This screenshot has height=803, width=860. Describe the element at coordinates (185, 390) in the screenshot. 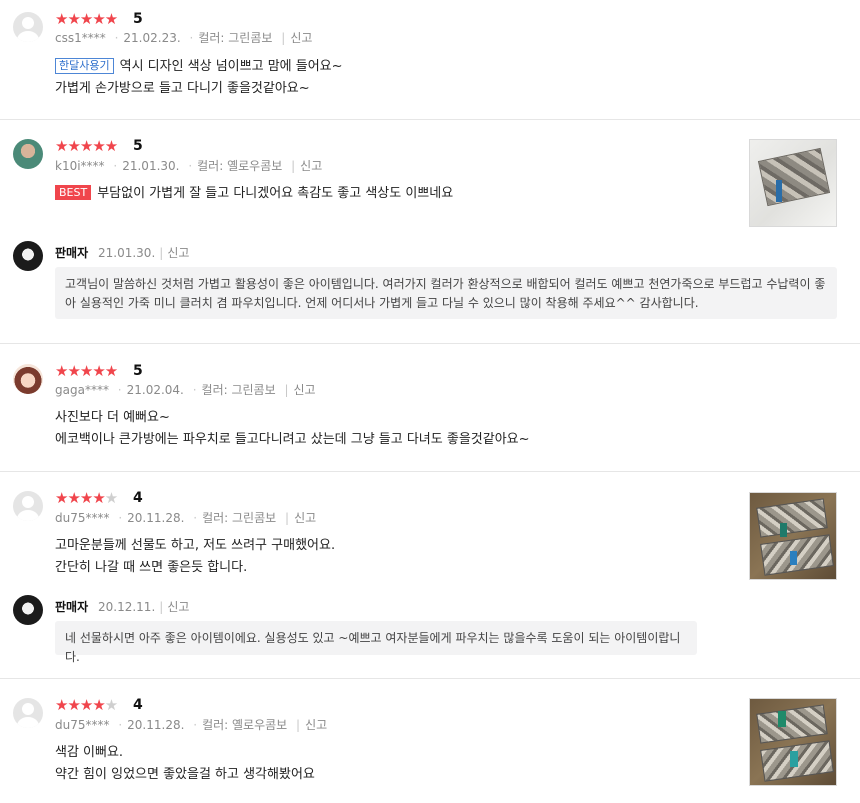

I see `review-meta: gaga**** · 21.02.04. · 컬러: 그린콤보 | 신고` at that location.